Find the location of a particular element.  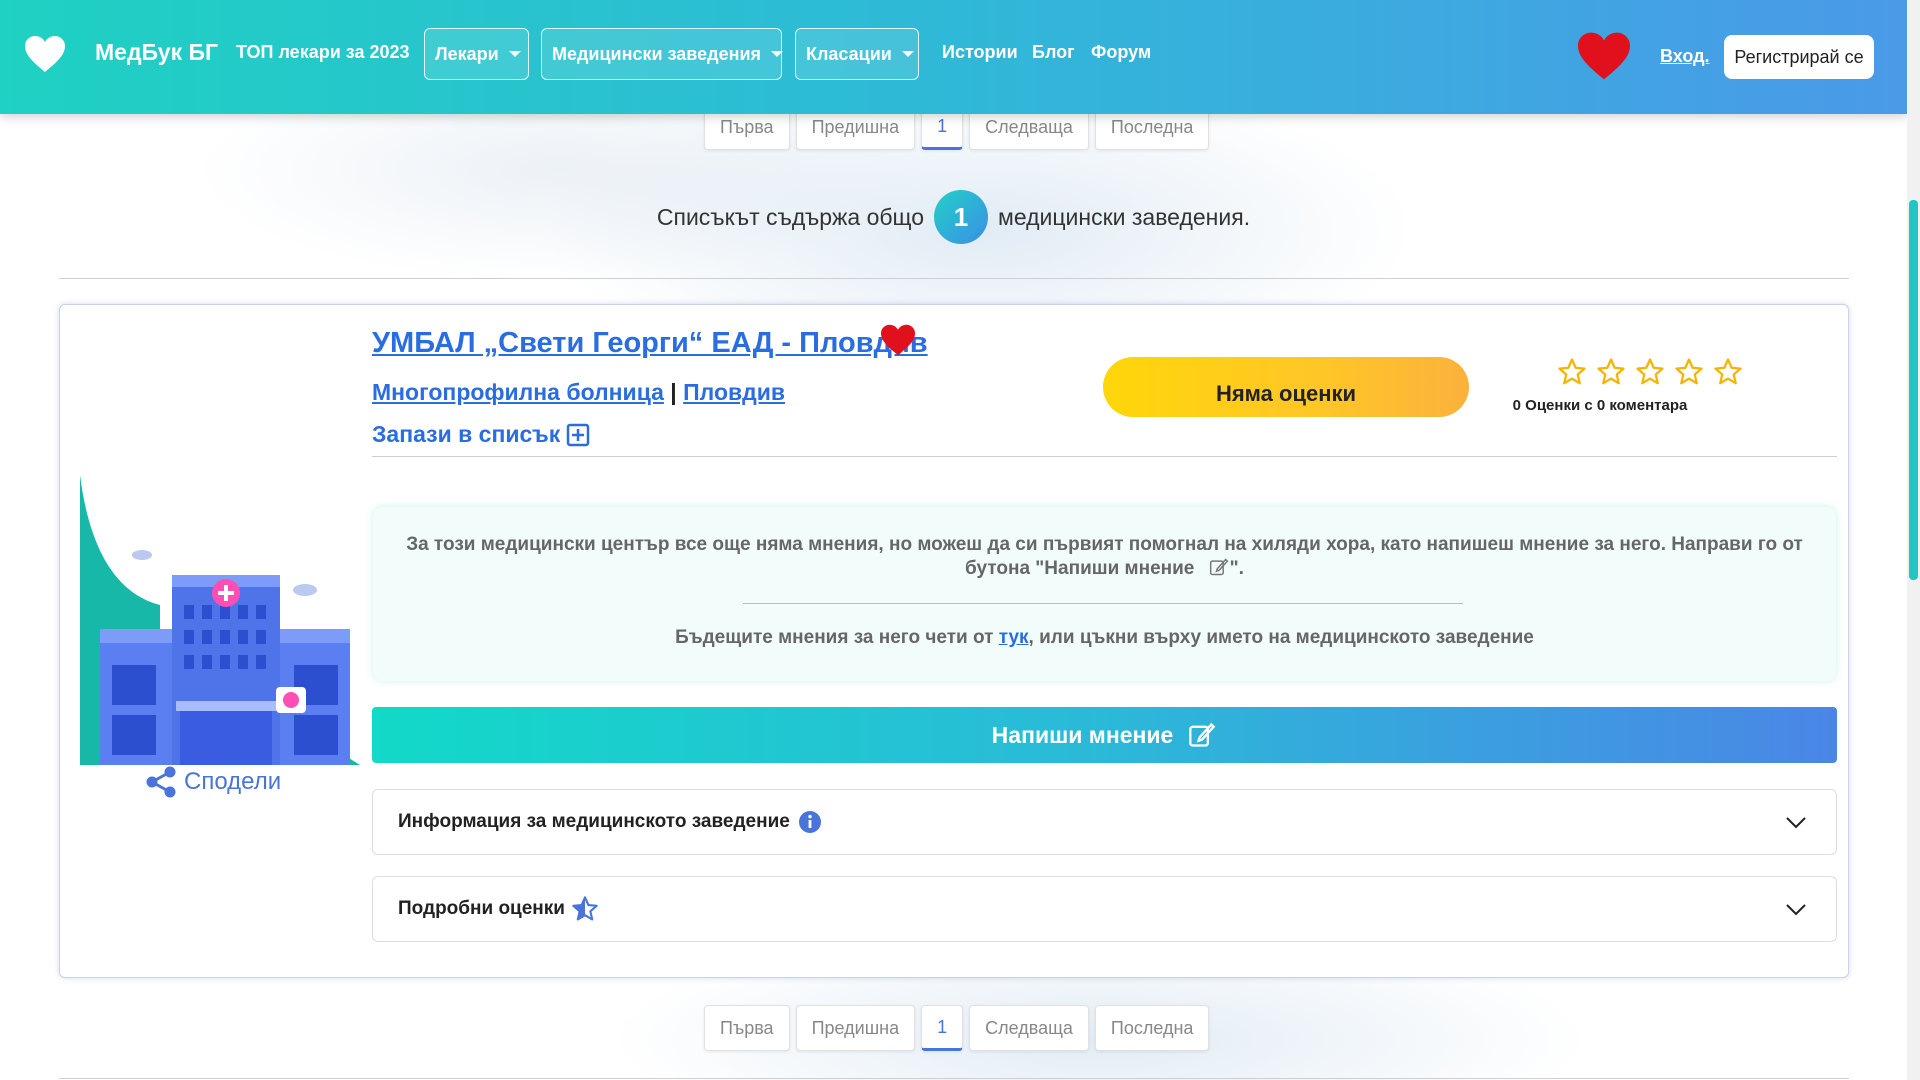

list-count-suffix: медицински заведения. is located at coordinates (1124, 216).